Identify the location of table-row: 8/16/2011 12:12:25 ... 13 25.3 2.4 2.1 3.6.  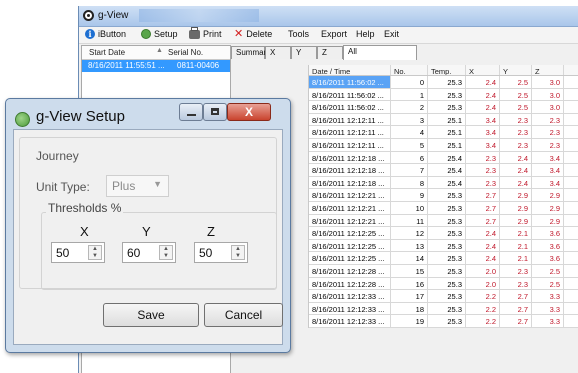
(443, 246).